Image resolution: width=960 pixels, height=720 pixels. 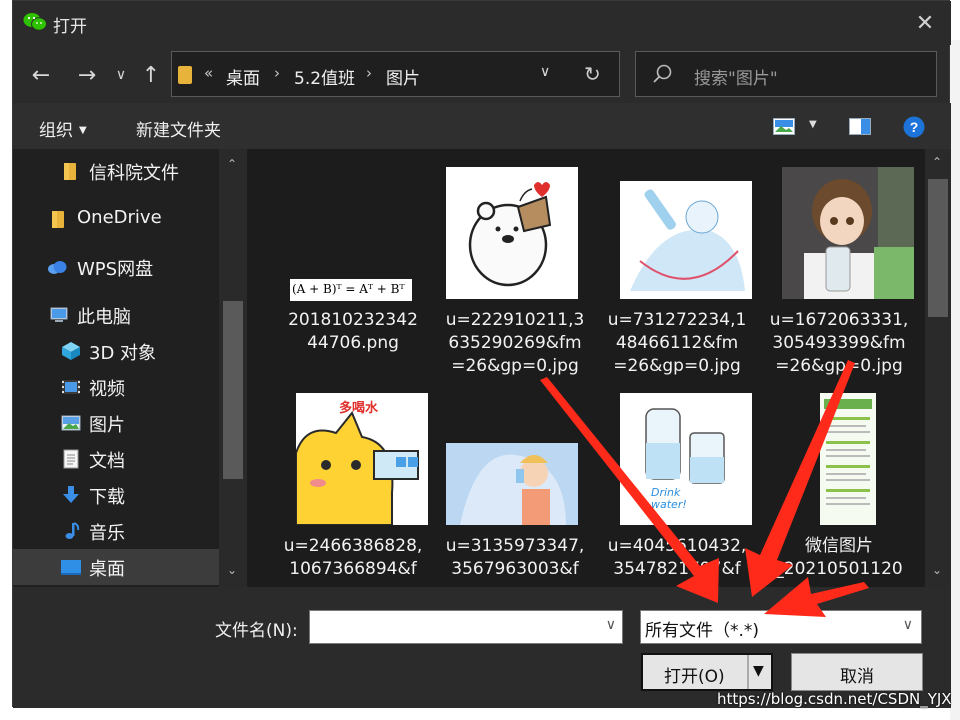 What do you see at coordinates (694, 677) in the screenshot?
I see `open-button-label: 打开(O)` at bounding box center [694, 677].